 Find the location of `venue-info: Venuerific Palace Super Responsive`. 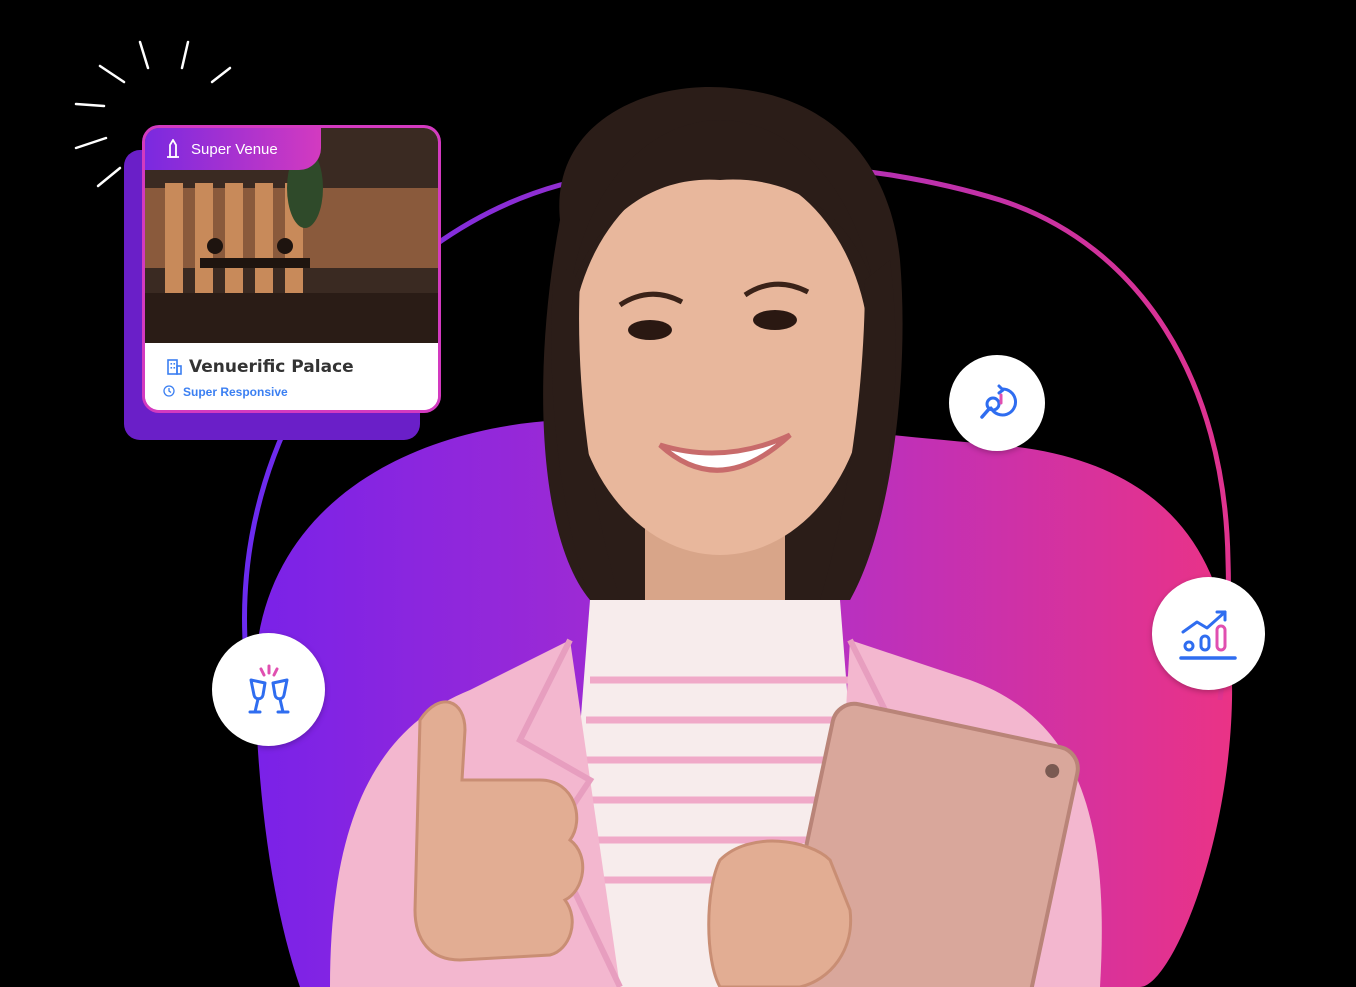

venue-info: Venuerific Palace Super Responsive is located at coordinates (291, 376).